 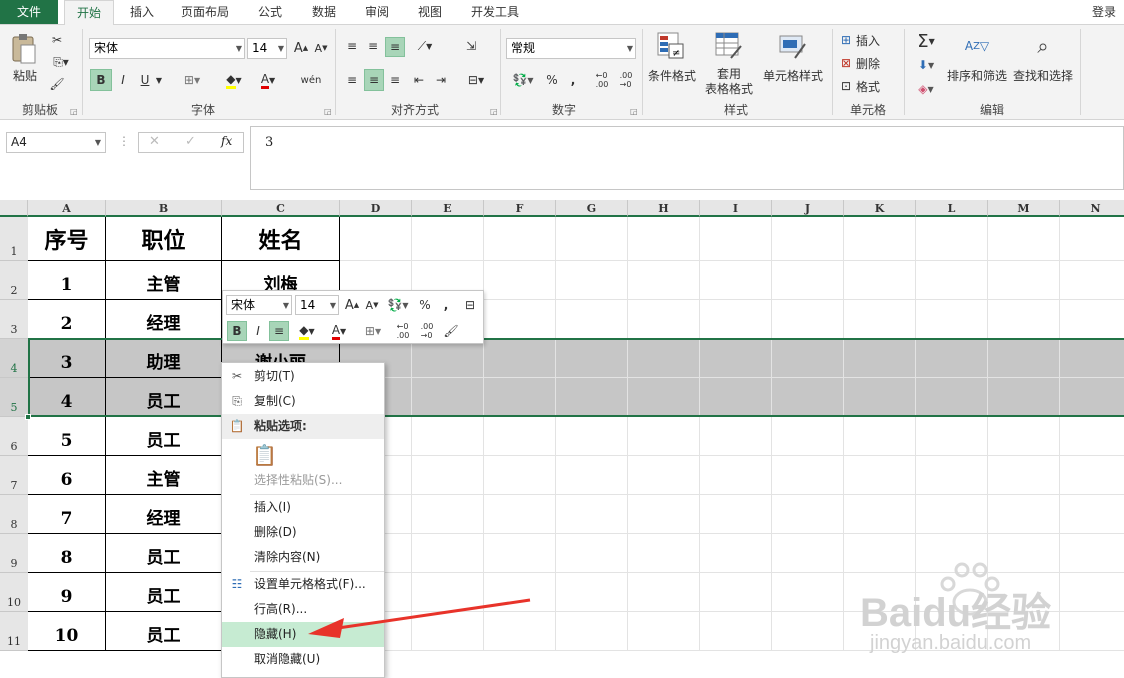 What do you see at coordinates (164, 397) in the screenshot?
I see `cell-b5: 员工` at bounding box center [164, 397].